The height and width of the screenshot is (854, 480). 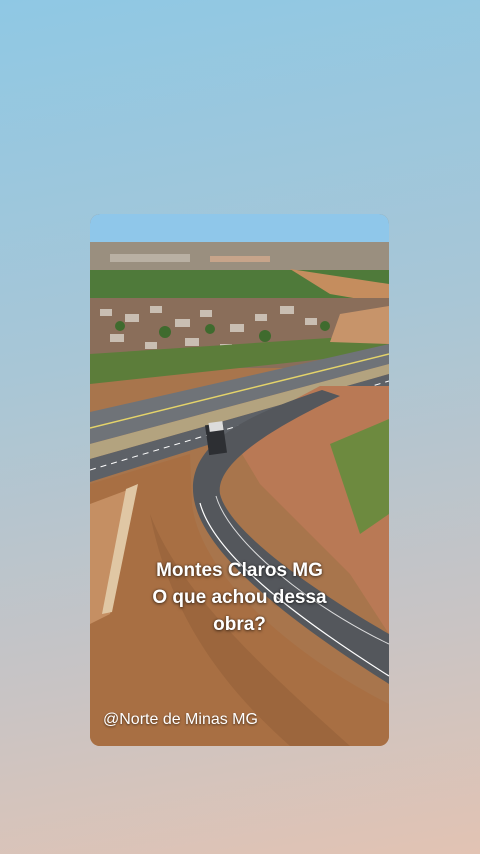 I want to click on caption-line-2: O que achou dessa, so click(x=239, y=597).